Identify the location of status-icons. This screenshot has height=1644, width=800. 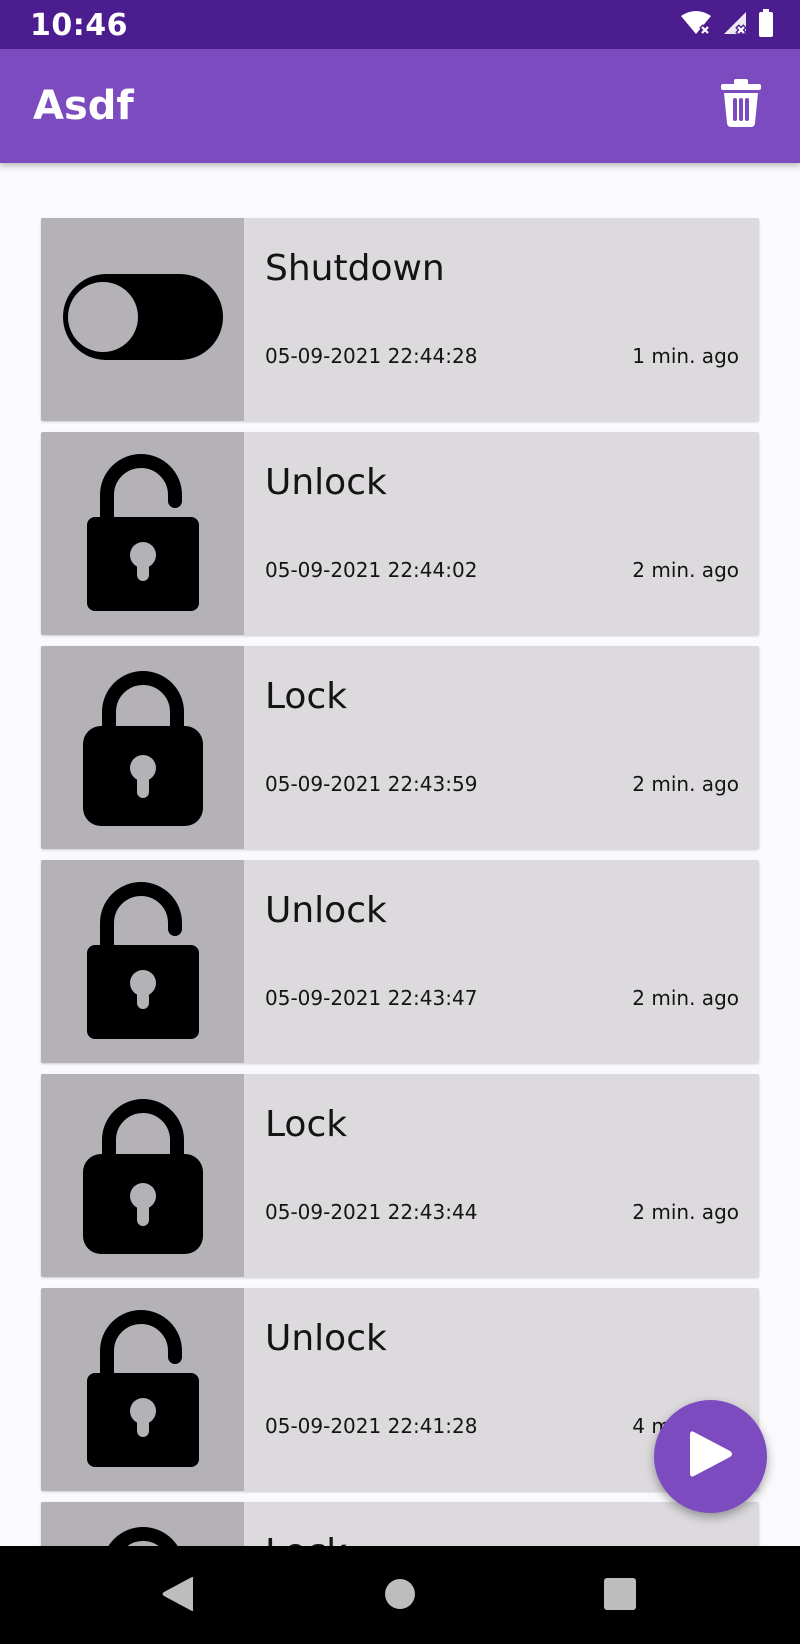
(727, 23).